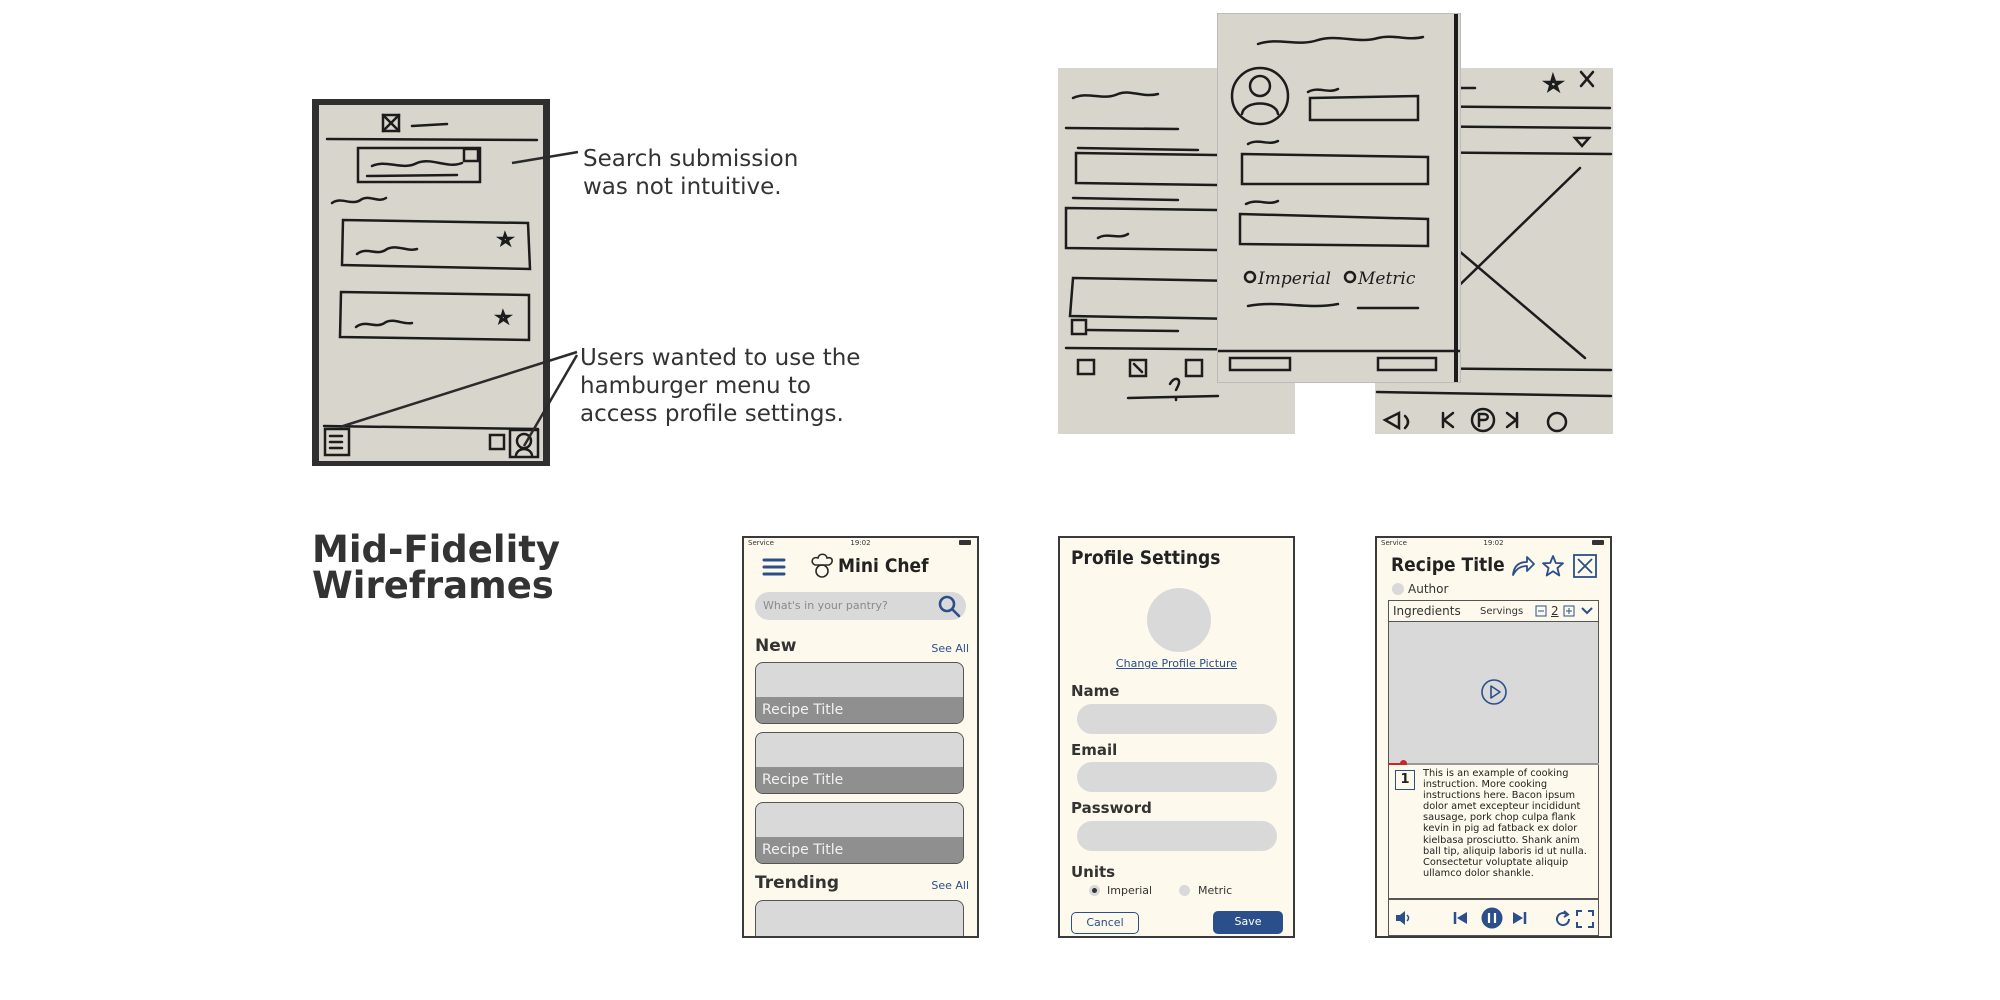 The width and height of the screenshot is (2000, 1000). I want to click on profile-center-drawing: Imperial Metric, so click(1339, 198).